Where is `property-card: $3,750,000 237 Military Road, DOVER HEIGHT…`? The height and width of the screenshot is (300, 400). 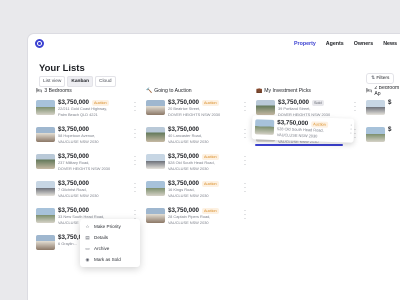
property-card: $3,750,000 237 Military Road, DOVER HEIGHT… is located at coordinates (87, 162).